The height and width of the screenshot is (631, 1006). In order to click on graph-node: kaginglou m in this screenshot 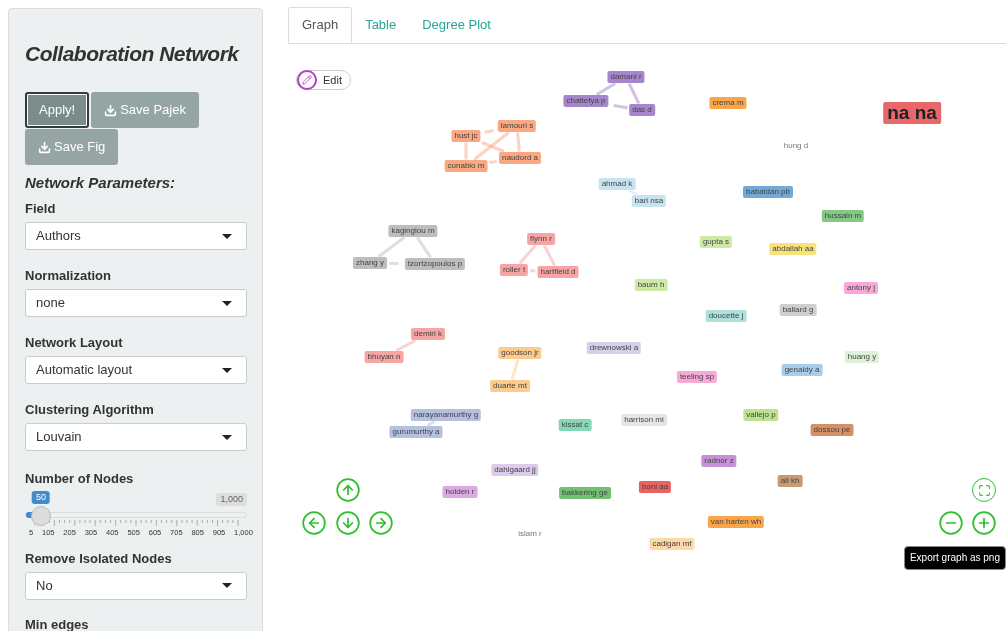, I will do `click(413, 231)`.